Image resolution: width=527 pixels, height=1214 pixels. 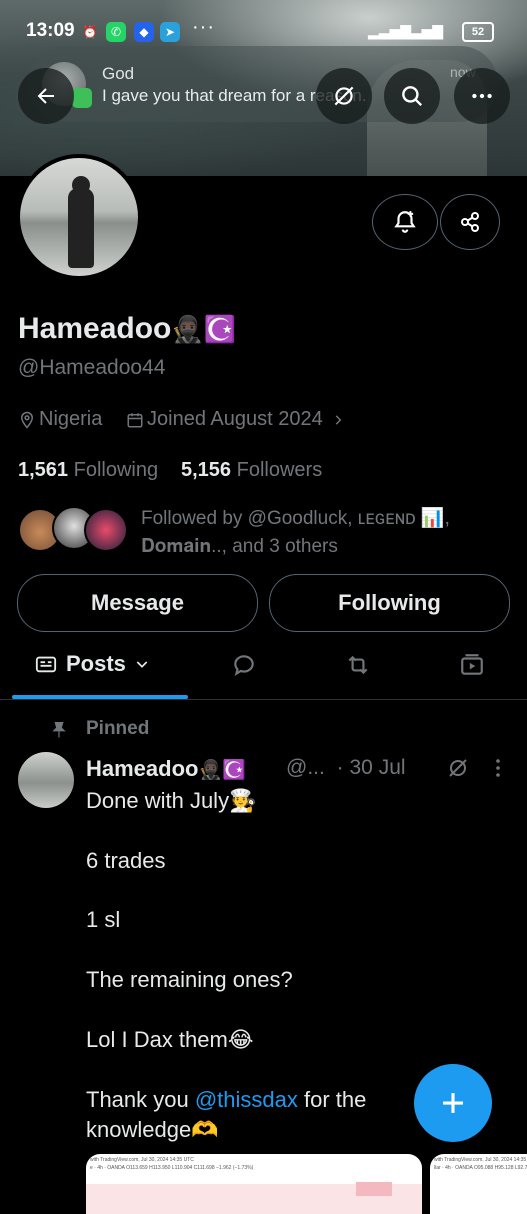 I want to click on profile-handle: @Hameadoo44, so click(x=92, y=367).